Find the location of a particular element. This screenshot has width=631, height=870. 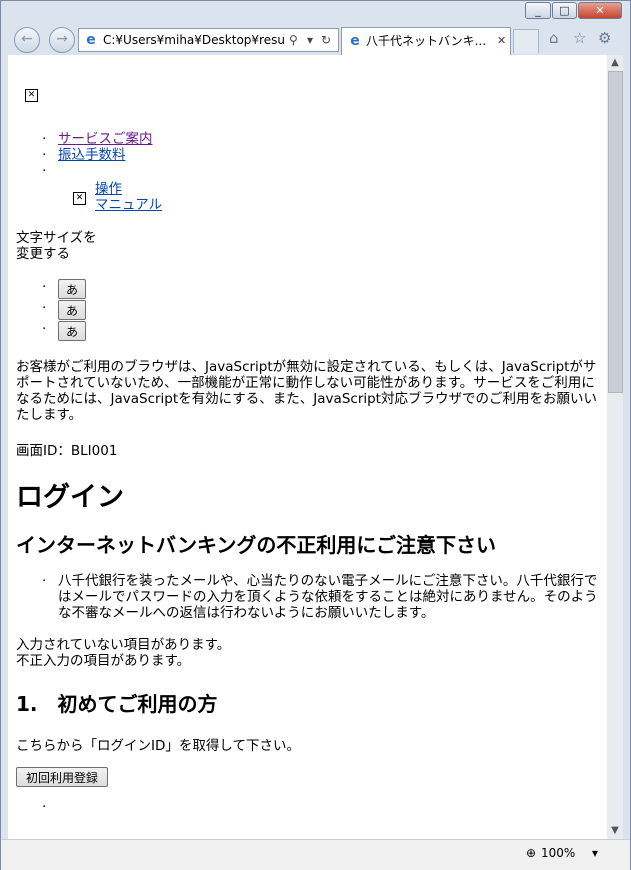

address-dropdown-icon: ▾ is located at coordinates (310, 40).